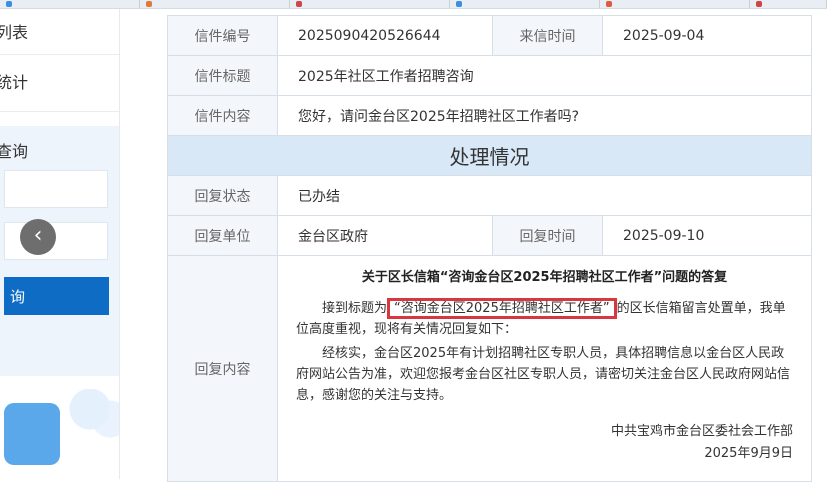  Describe the element at coordinates (707, 235) in the screenshot. I see `reply-date: 2025-09-10` at that location.